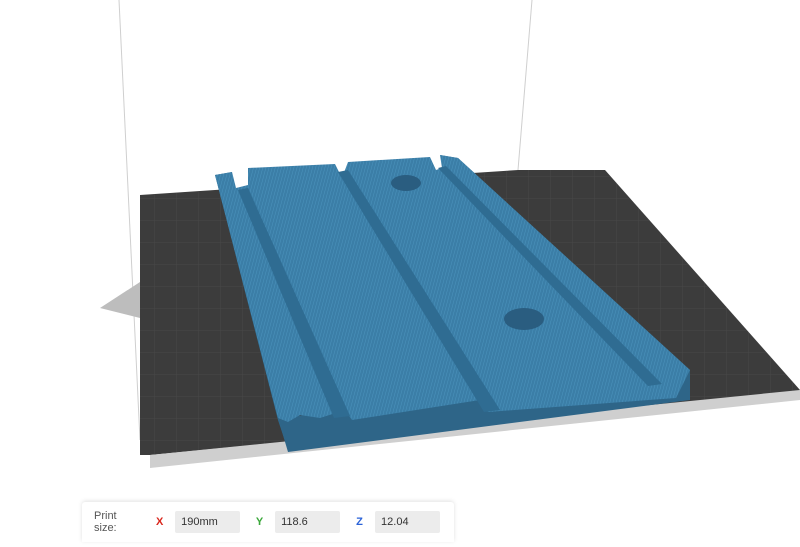  I want to click on plate-base-wing, so click(120, 300).